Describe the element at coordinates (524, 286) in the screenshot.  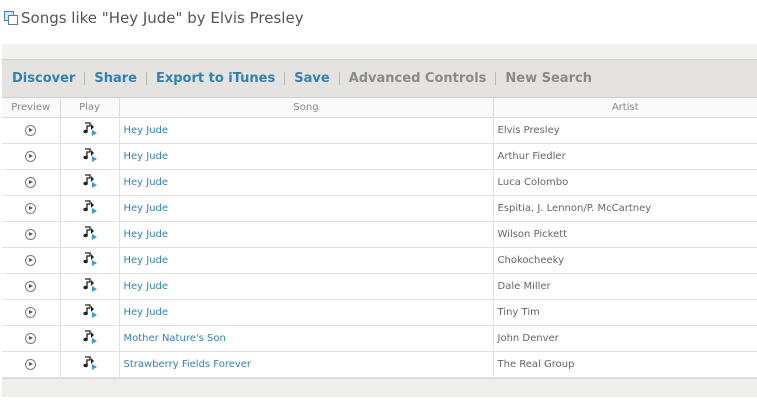
I see `artist-name: Dale Miller` at that location.